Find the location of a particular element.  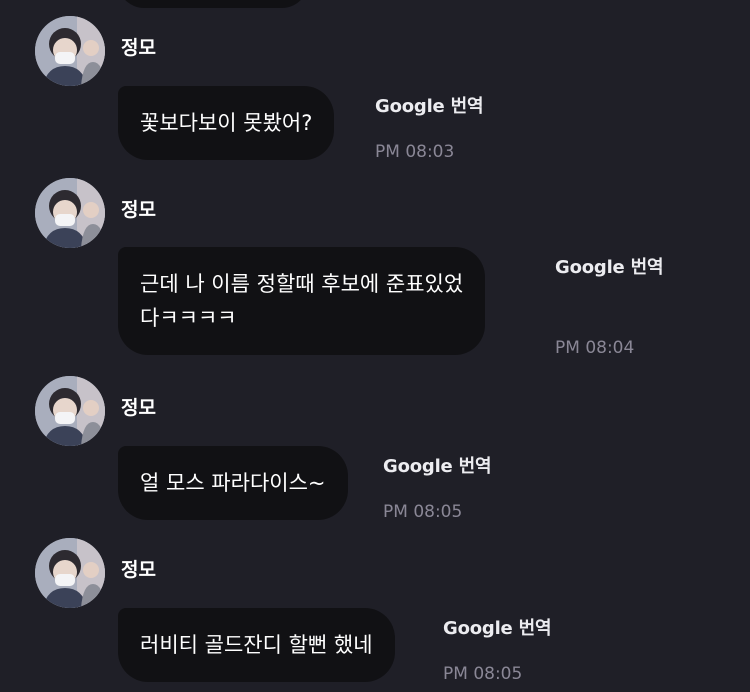

message-bubble: 얼 모스 파라다이스~ is located at coordinates (233, 483).